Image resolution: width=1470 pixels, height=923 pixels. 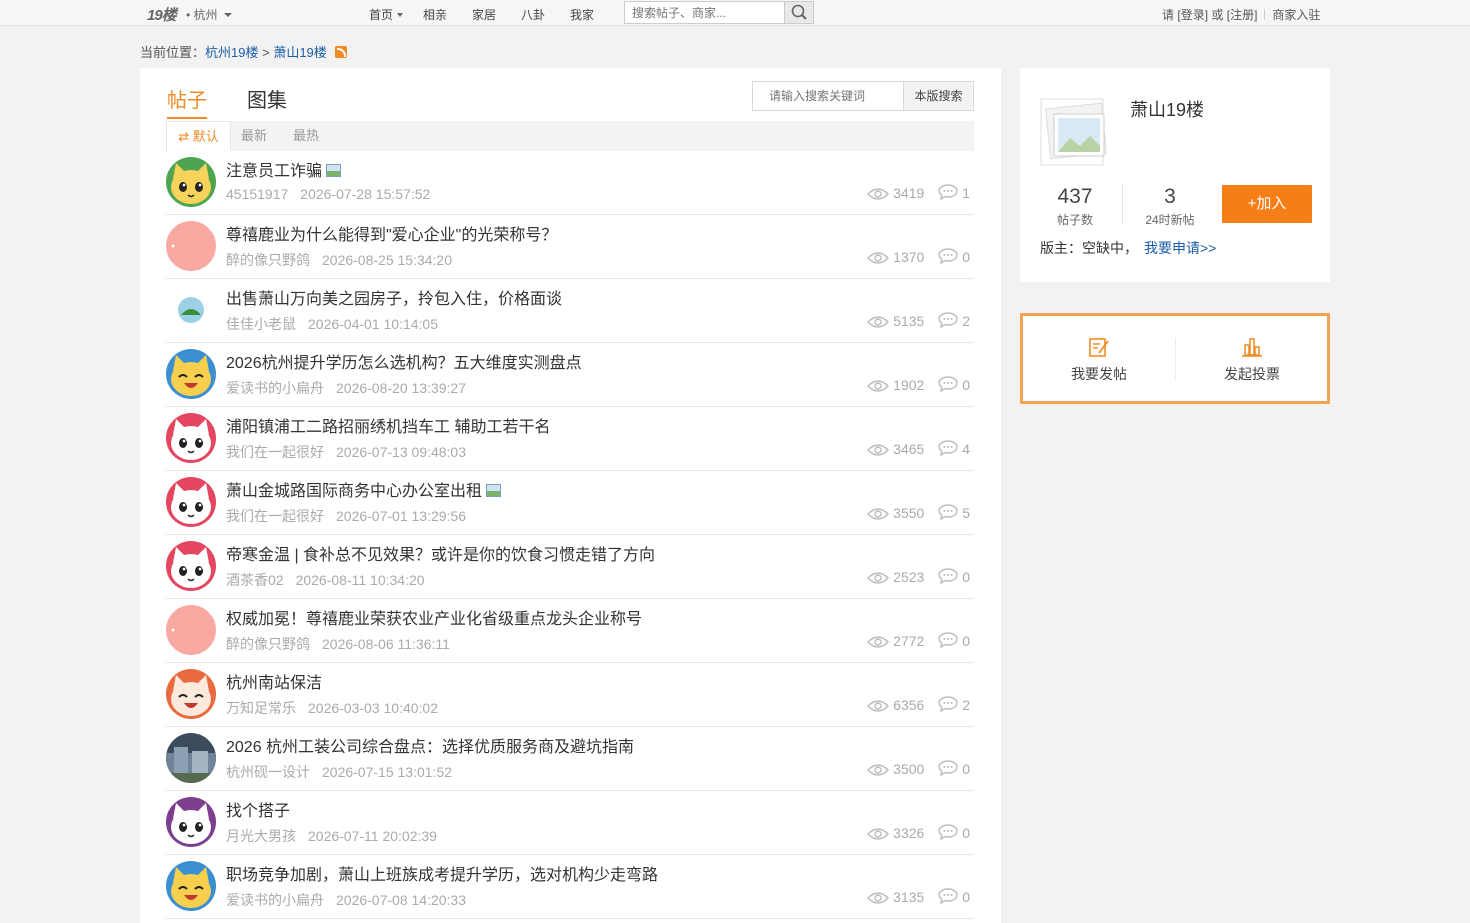 What do you see at coordinates (340, 52) in the screenshot?
I see `rss-icon` at bounding box center [340, 52].